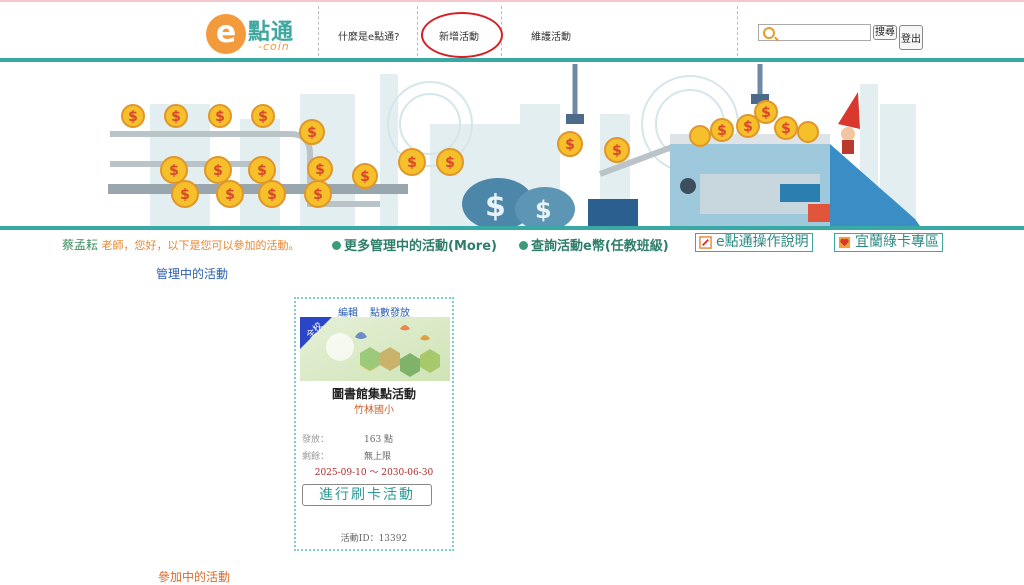 This screenshot has height=585, width=1024. I want to click on nav-maintain-activity: 維護活動, so click(551, 35).